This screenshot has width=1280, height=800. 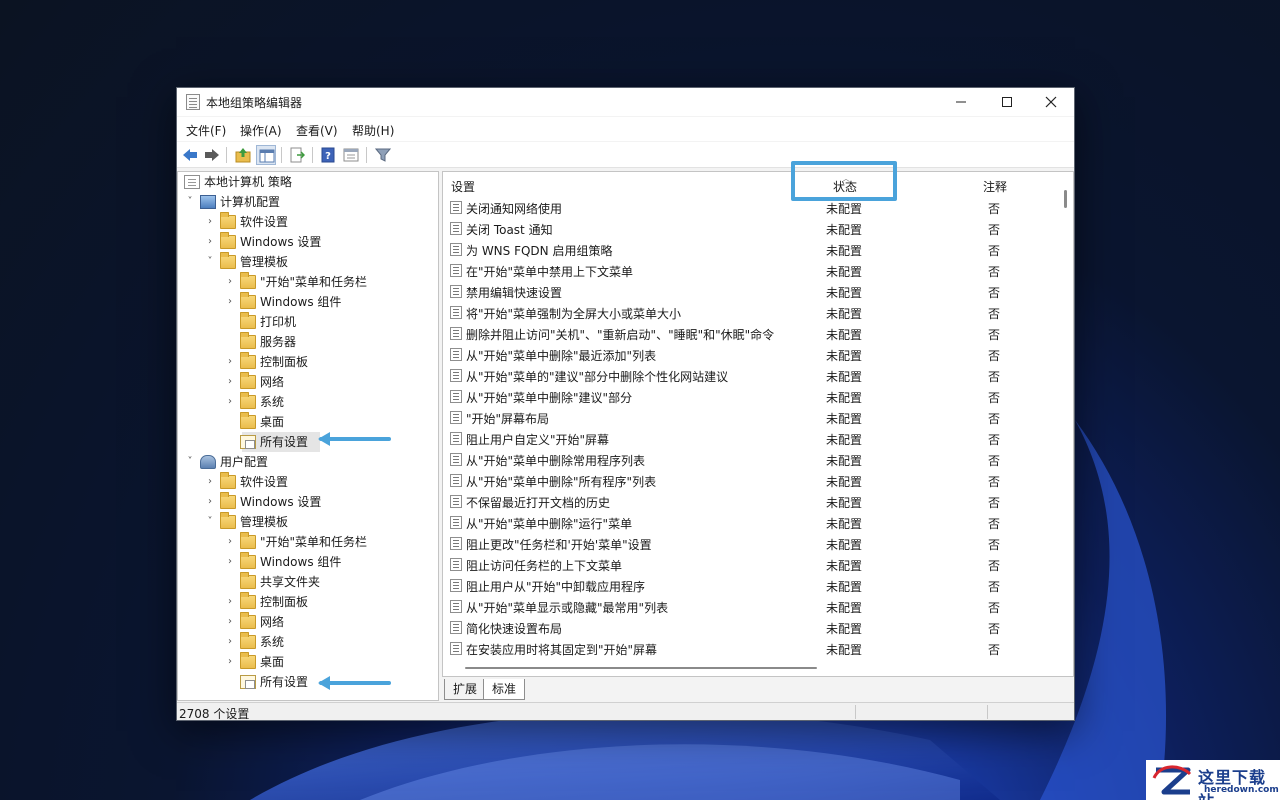 What do you see at coordinates (750, 249) in the screenshot?
I see `list-item: 为 WNS FQDN 启用组策略 未配置 否` at bounding box center [750, 249].